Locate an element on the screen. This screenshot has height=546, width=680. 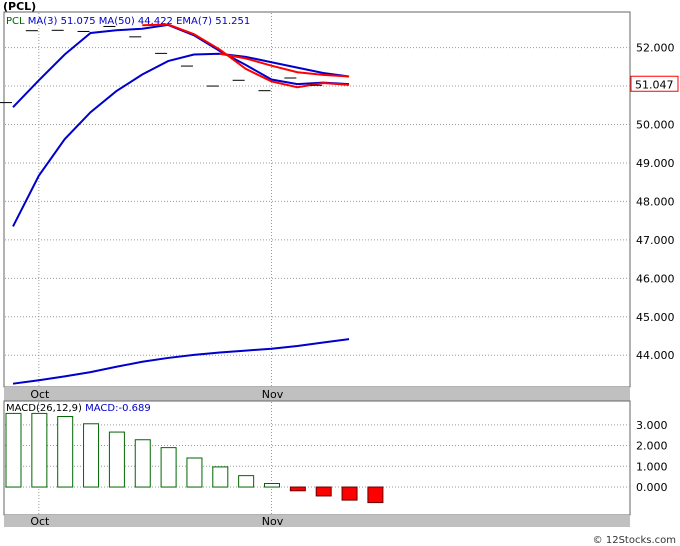
price-y-tick-label: 45.000 is located at coordinates (655, 317).